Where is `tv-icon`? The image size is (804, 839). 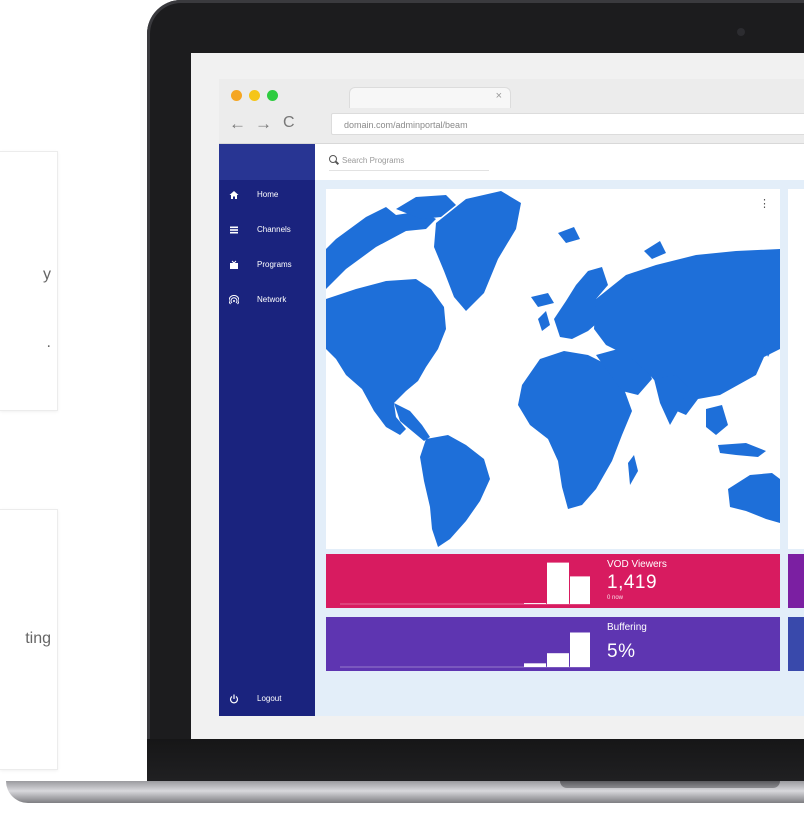 tv-icon is located at coordinates (234, 264).